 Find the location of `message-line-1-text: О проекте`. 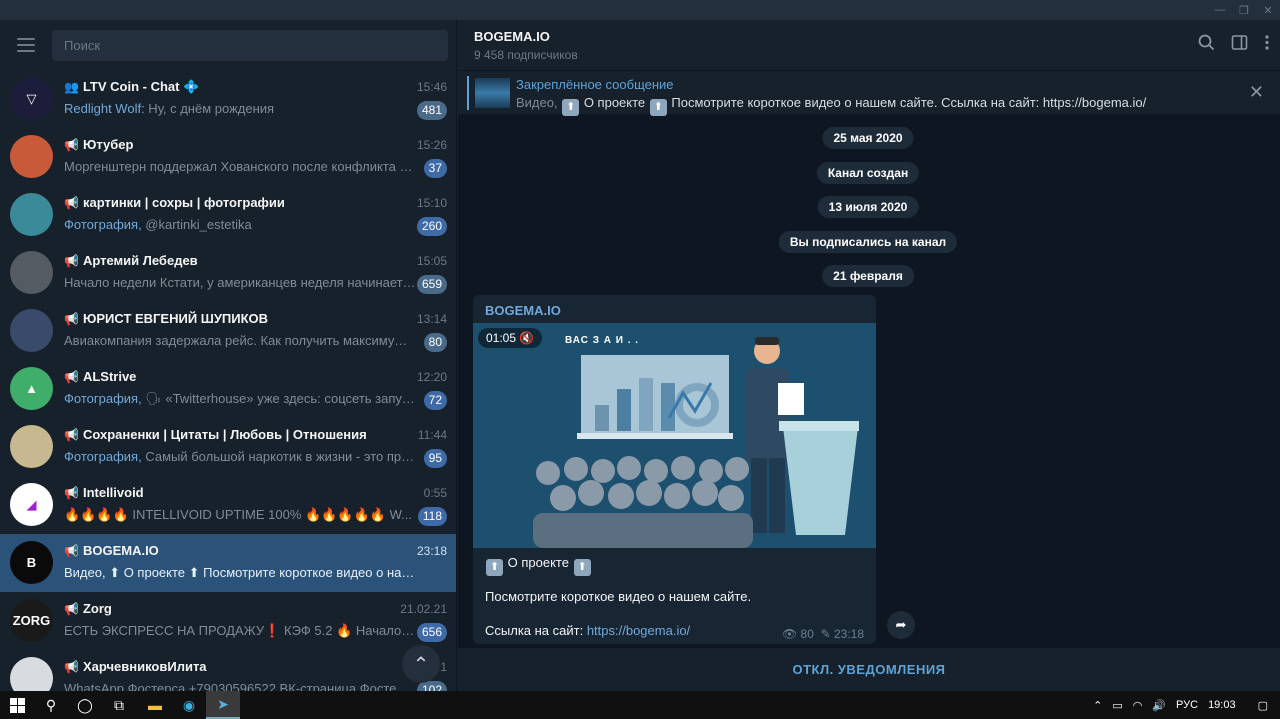

message-line-1-text: О проекте is located at coordinates (538, 562).